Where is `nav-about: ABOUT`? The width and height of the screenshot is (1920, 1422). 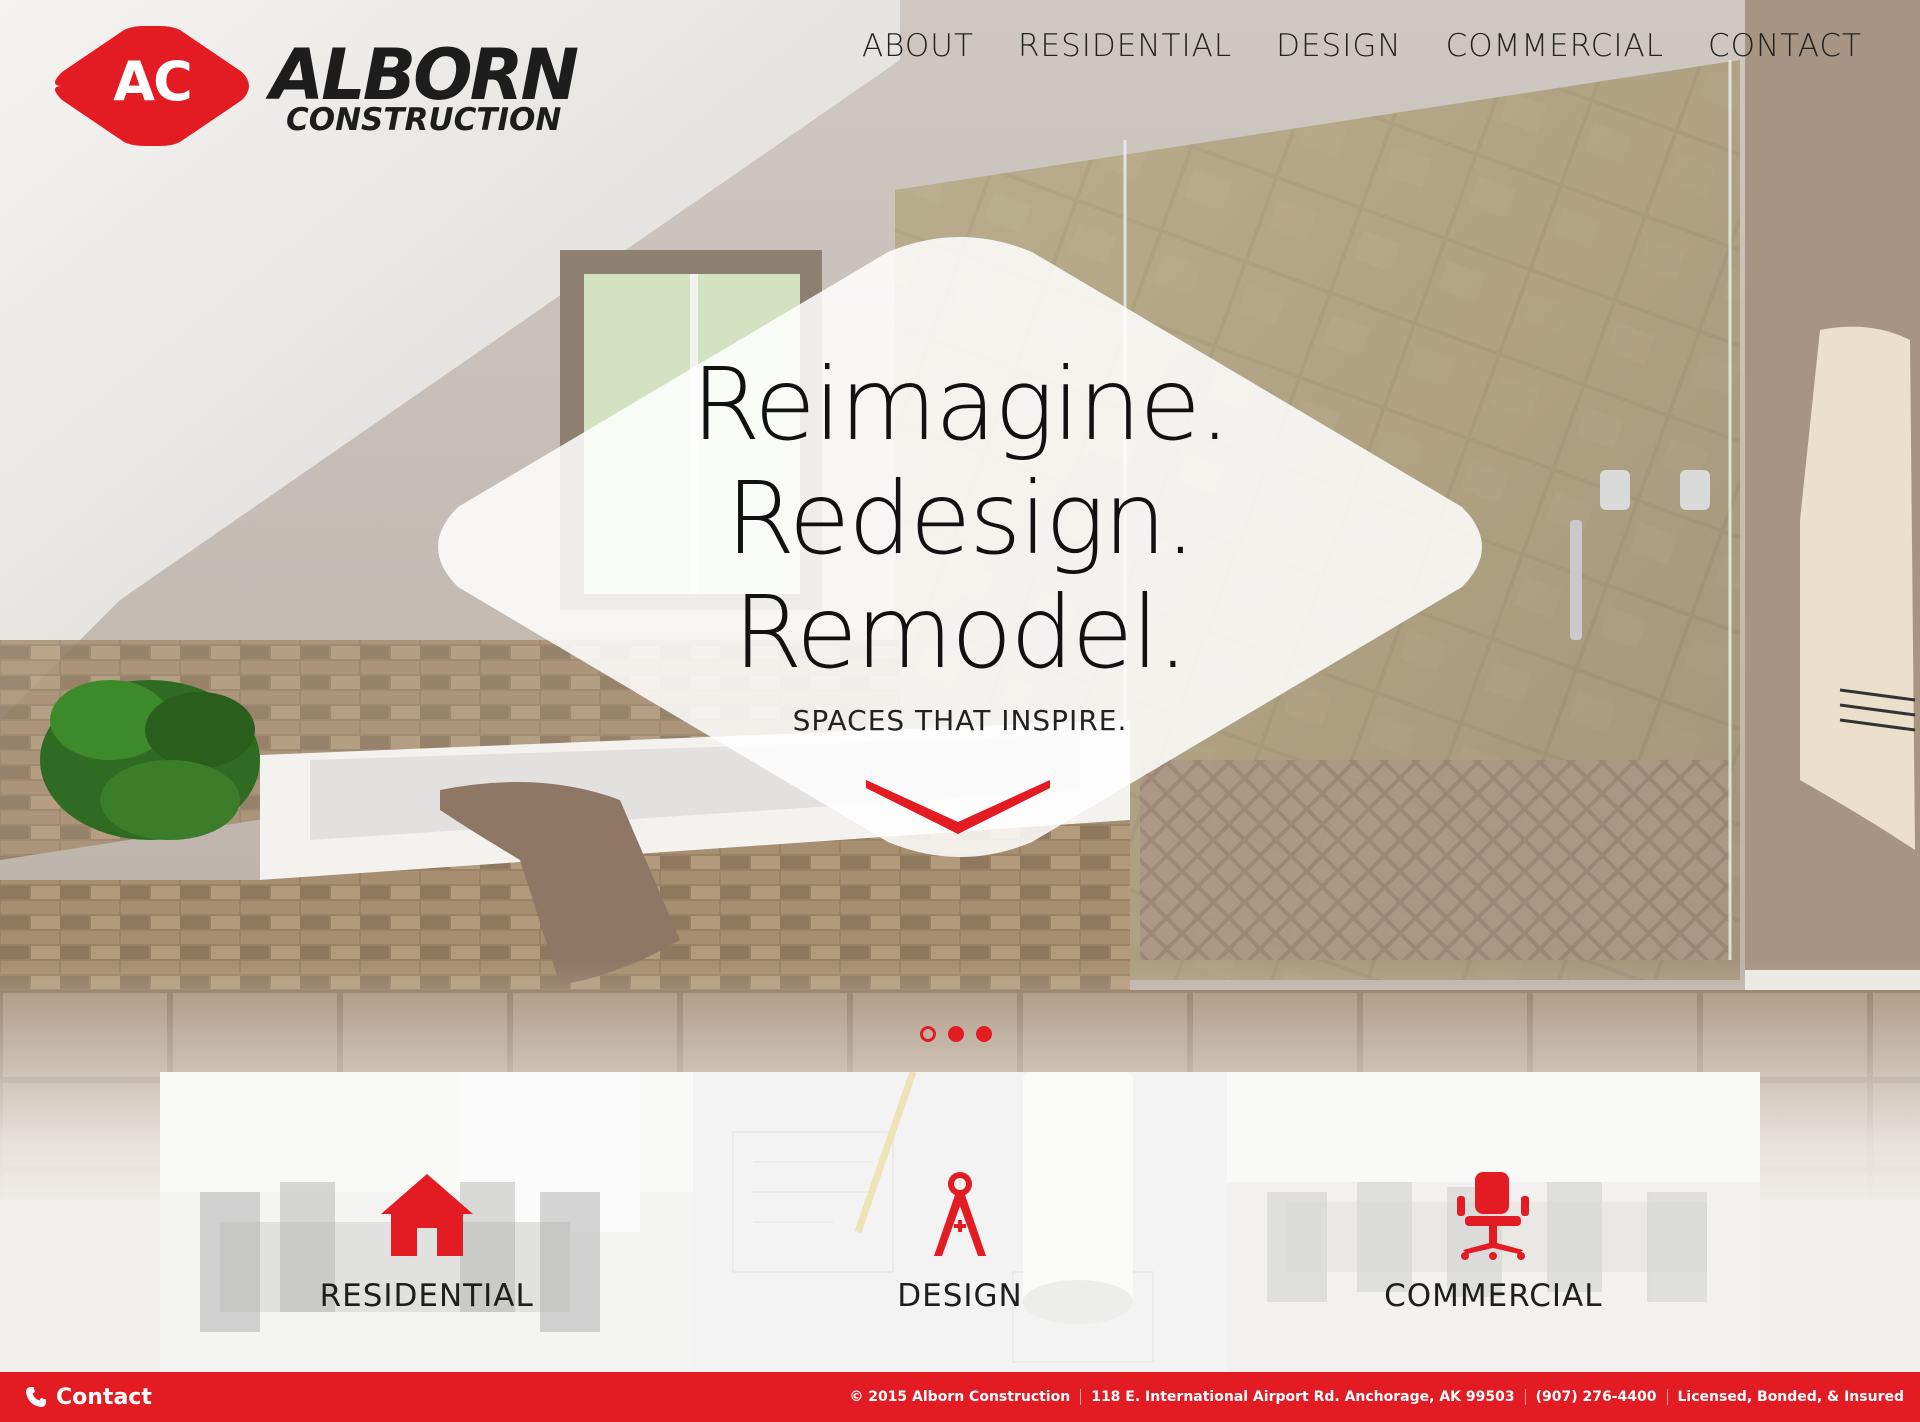
nav-about: ABOUT is located at coordinates (918, 46).